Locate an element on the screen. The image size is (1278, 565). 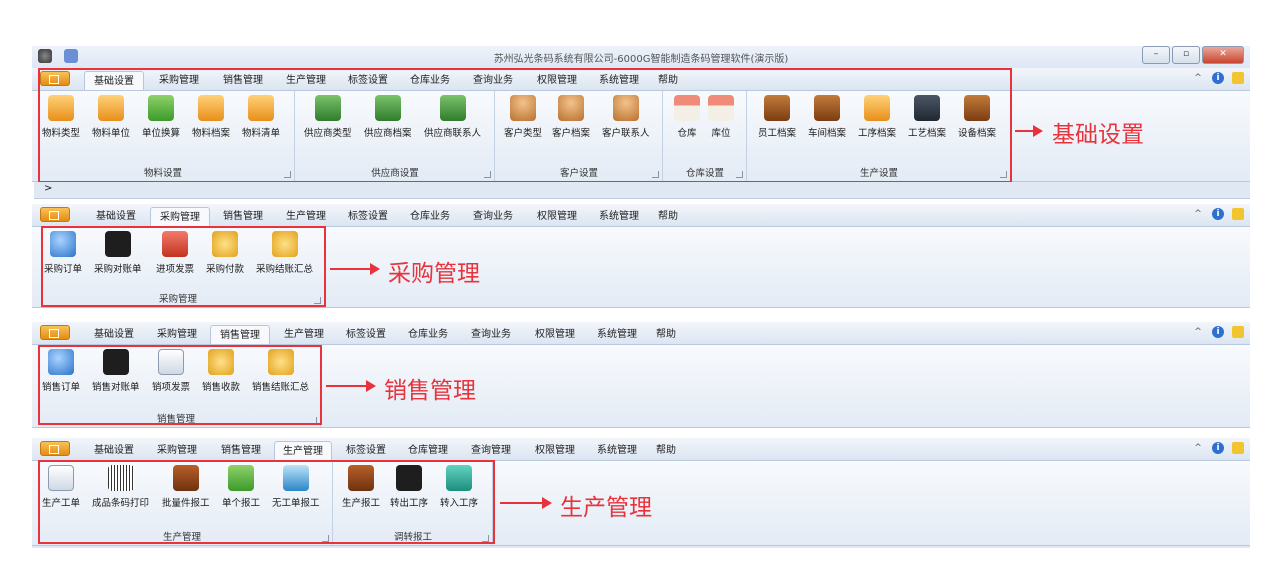
window-titlebar: 苏州弘光条码系统有限公司-6000G智能制造条码管理软件(演示版) – ▫ ✕ is located at coordinates (641, 57).